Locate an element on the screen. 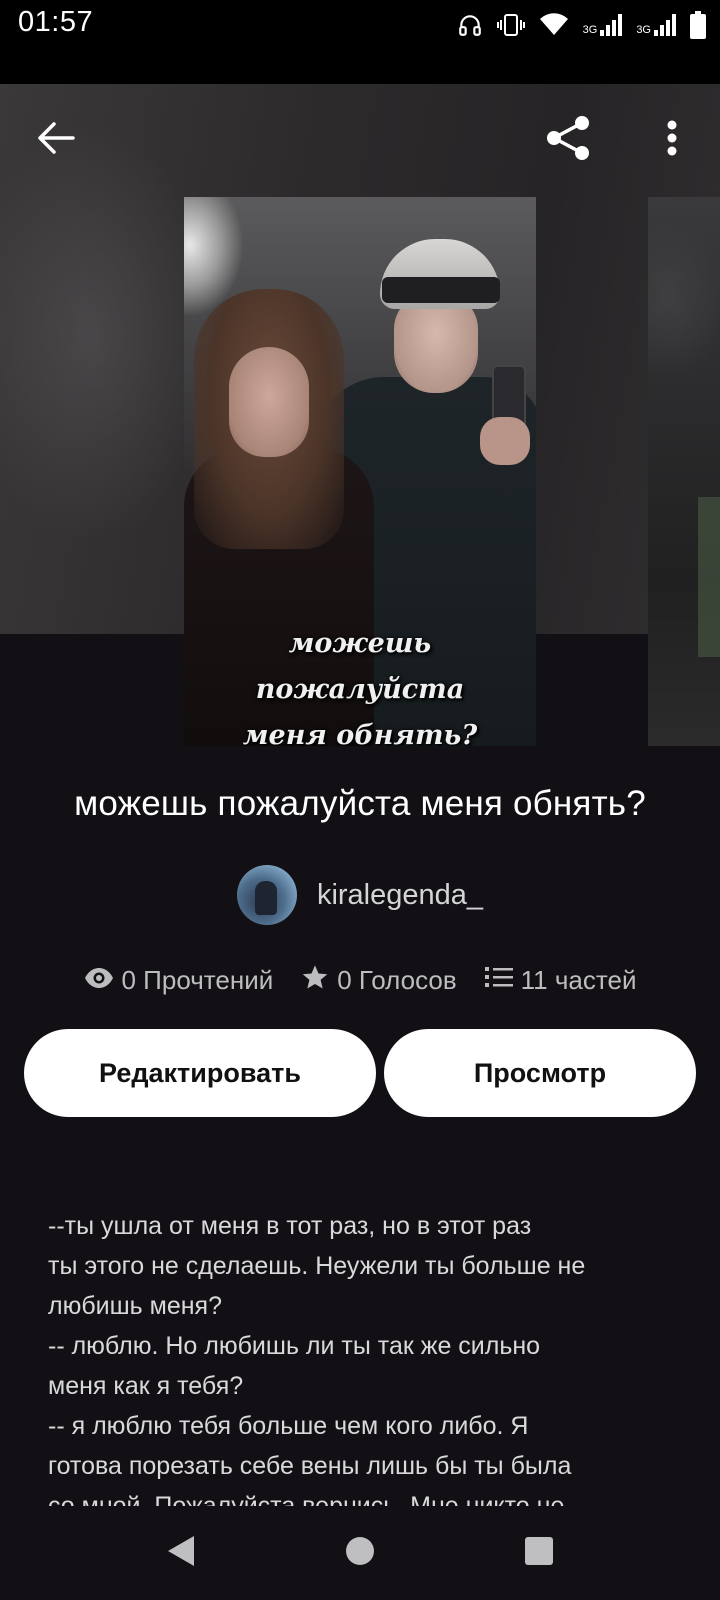  nav-home-button is located at coordinates (360, 1553).